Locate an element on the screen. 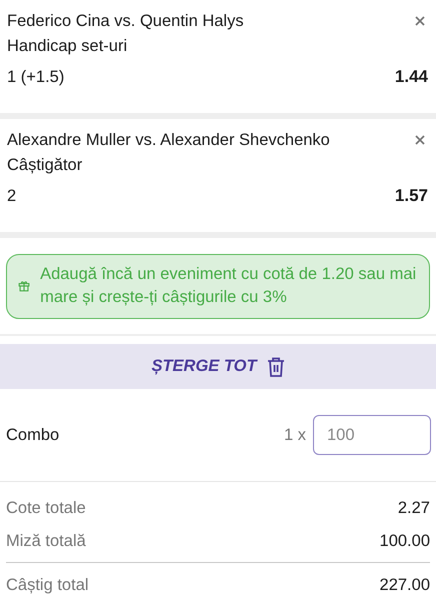 The height and width of the screenshot is (610, 436). stake-input: 100 is located at coordinates (372, 435).